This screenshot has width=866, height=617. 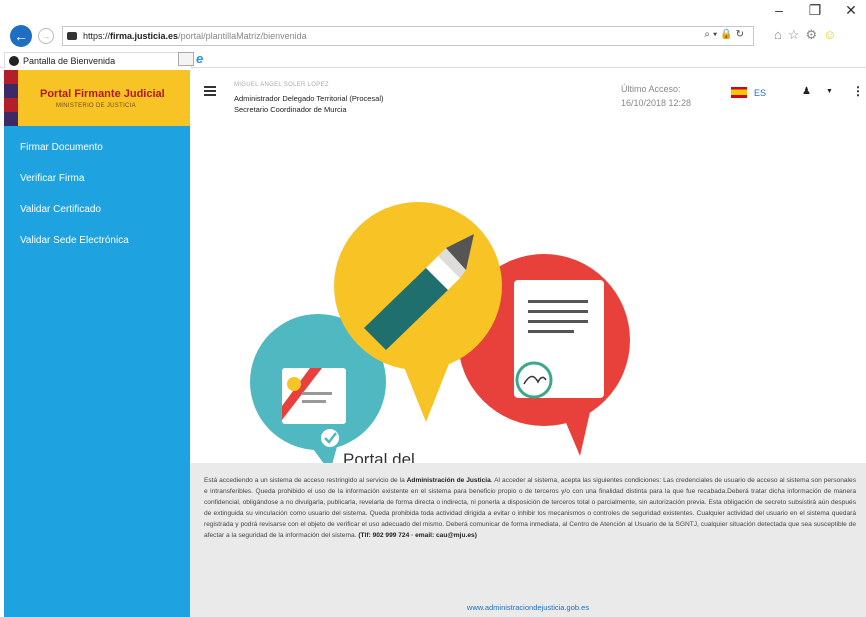 I want to click on spain-flag-icon, so click(x=739, y=92).